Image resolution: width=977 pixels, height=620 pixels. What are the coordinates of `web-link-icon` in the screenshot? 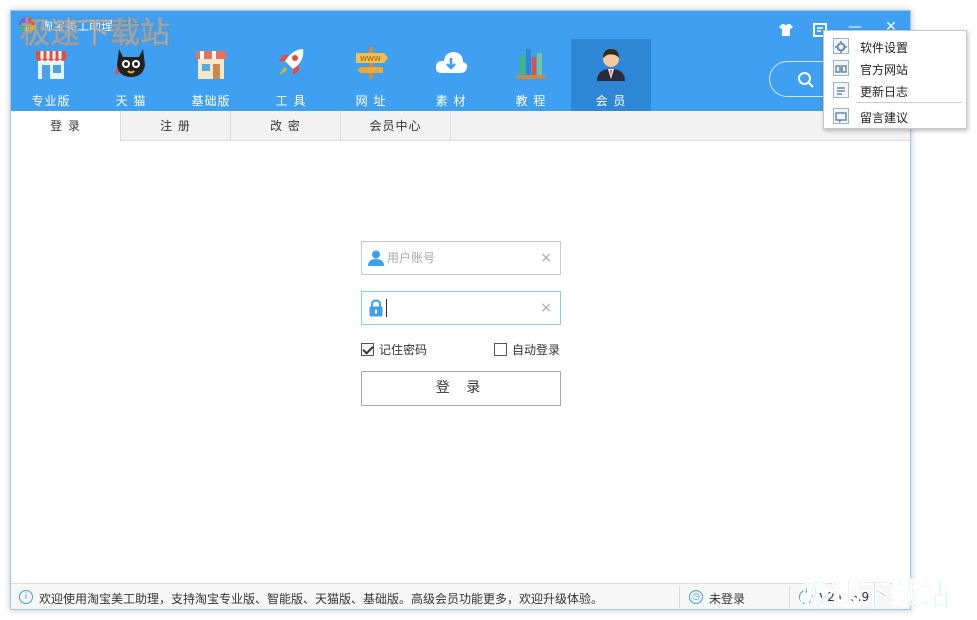 It's located at (841, 68).